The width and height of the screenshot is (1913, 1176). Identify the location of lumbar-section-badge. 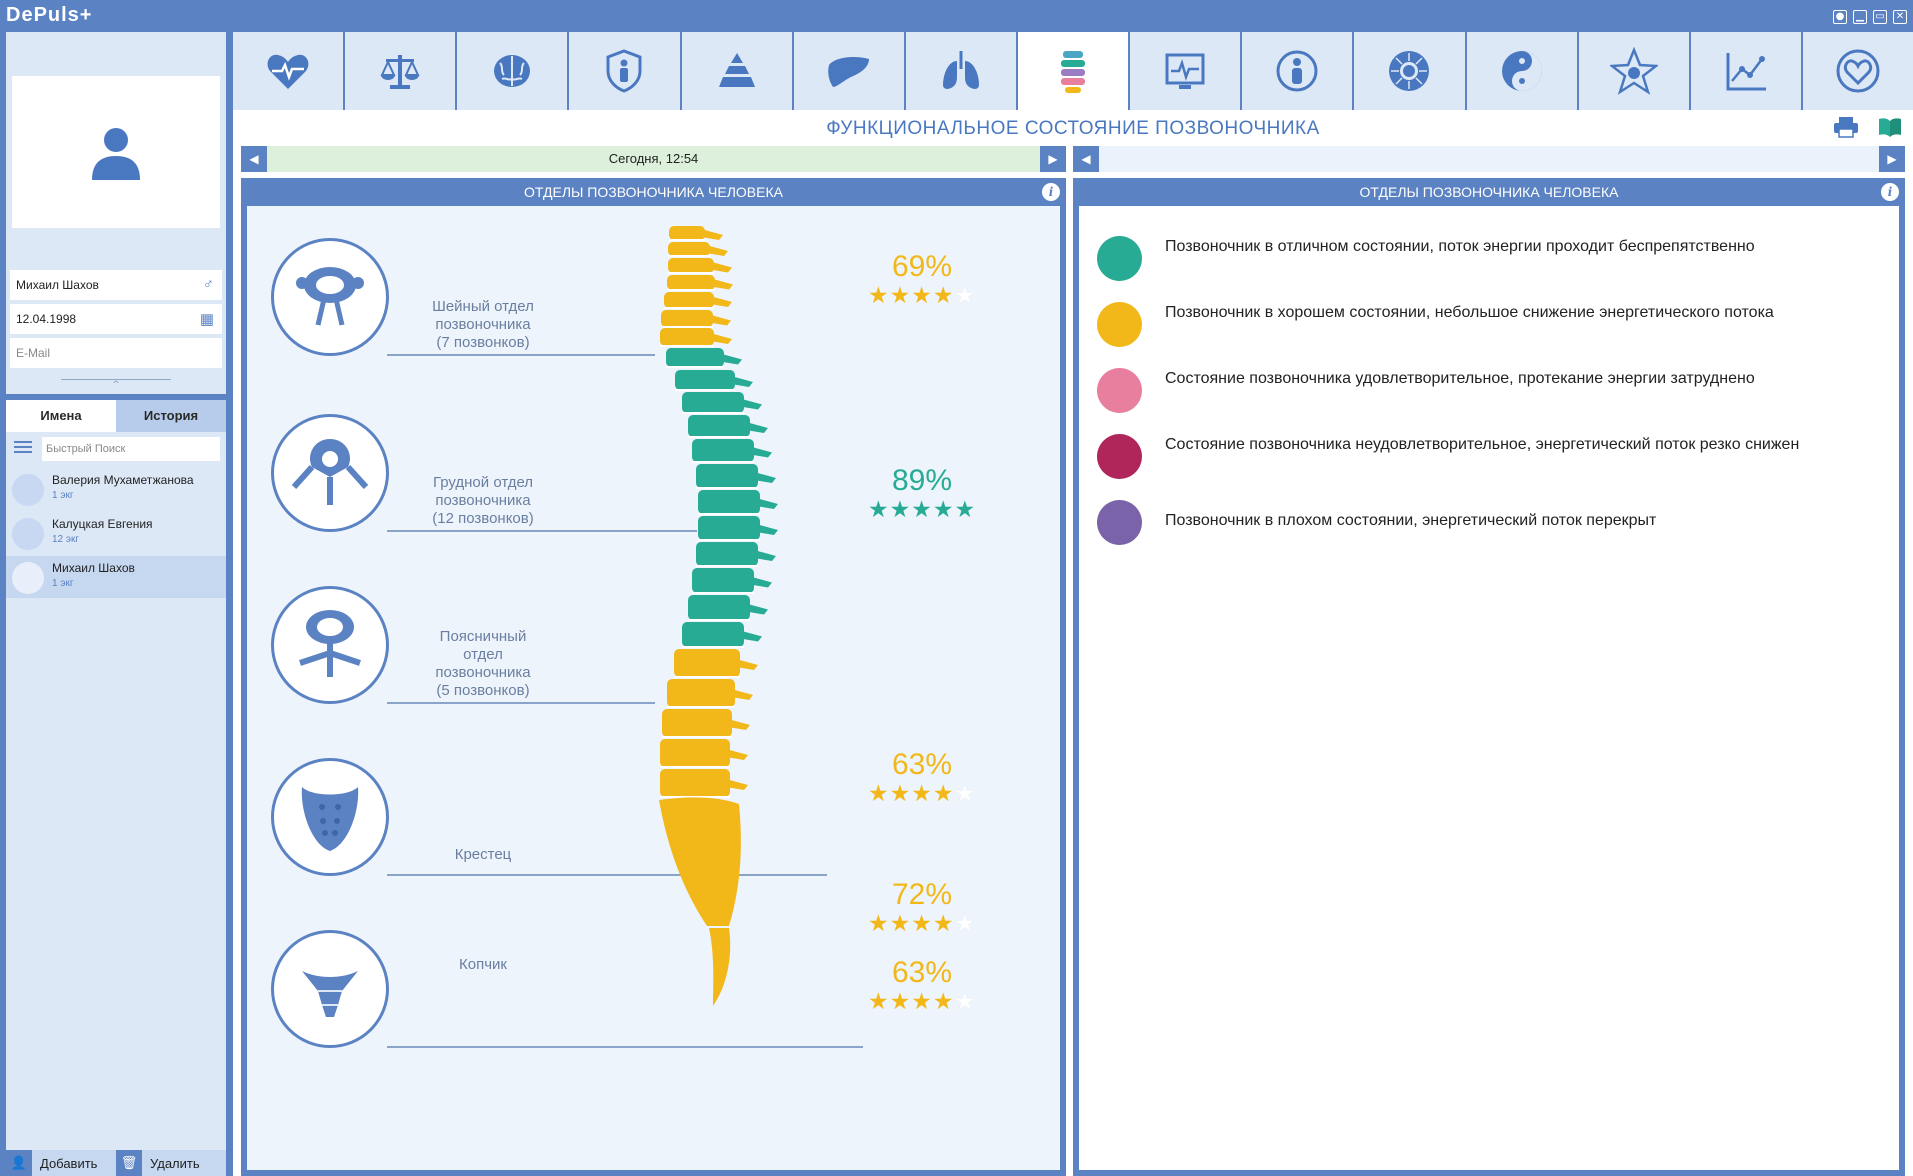
(330, 645).